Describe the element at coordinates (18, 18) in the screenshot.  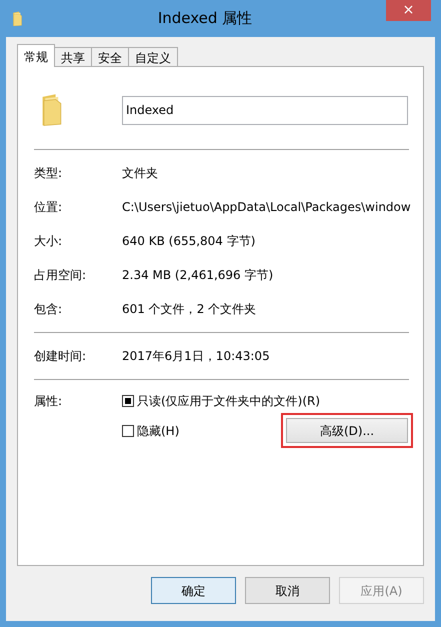
I see `folder-icon` at that location.